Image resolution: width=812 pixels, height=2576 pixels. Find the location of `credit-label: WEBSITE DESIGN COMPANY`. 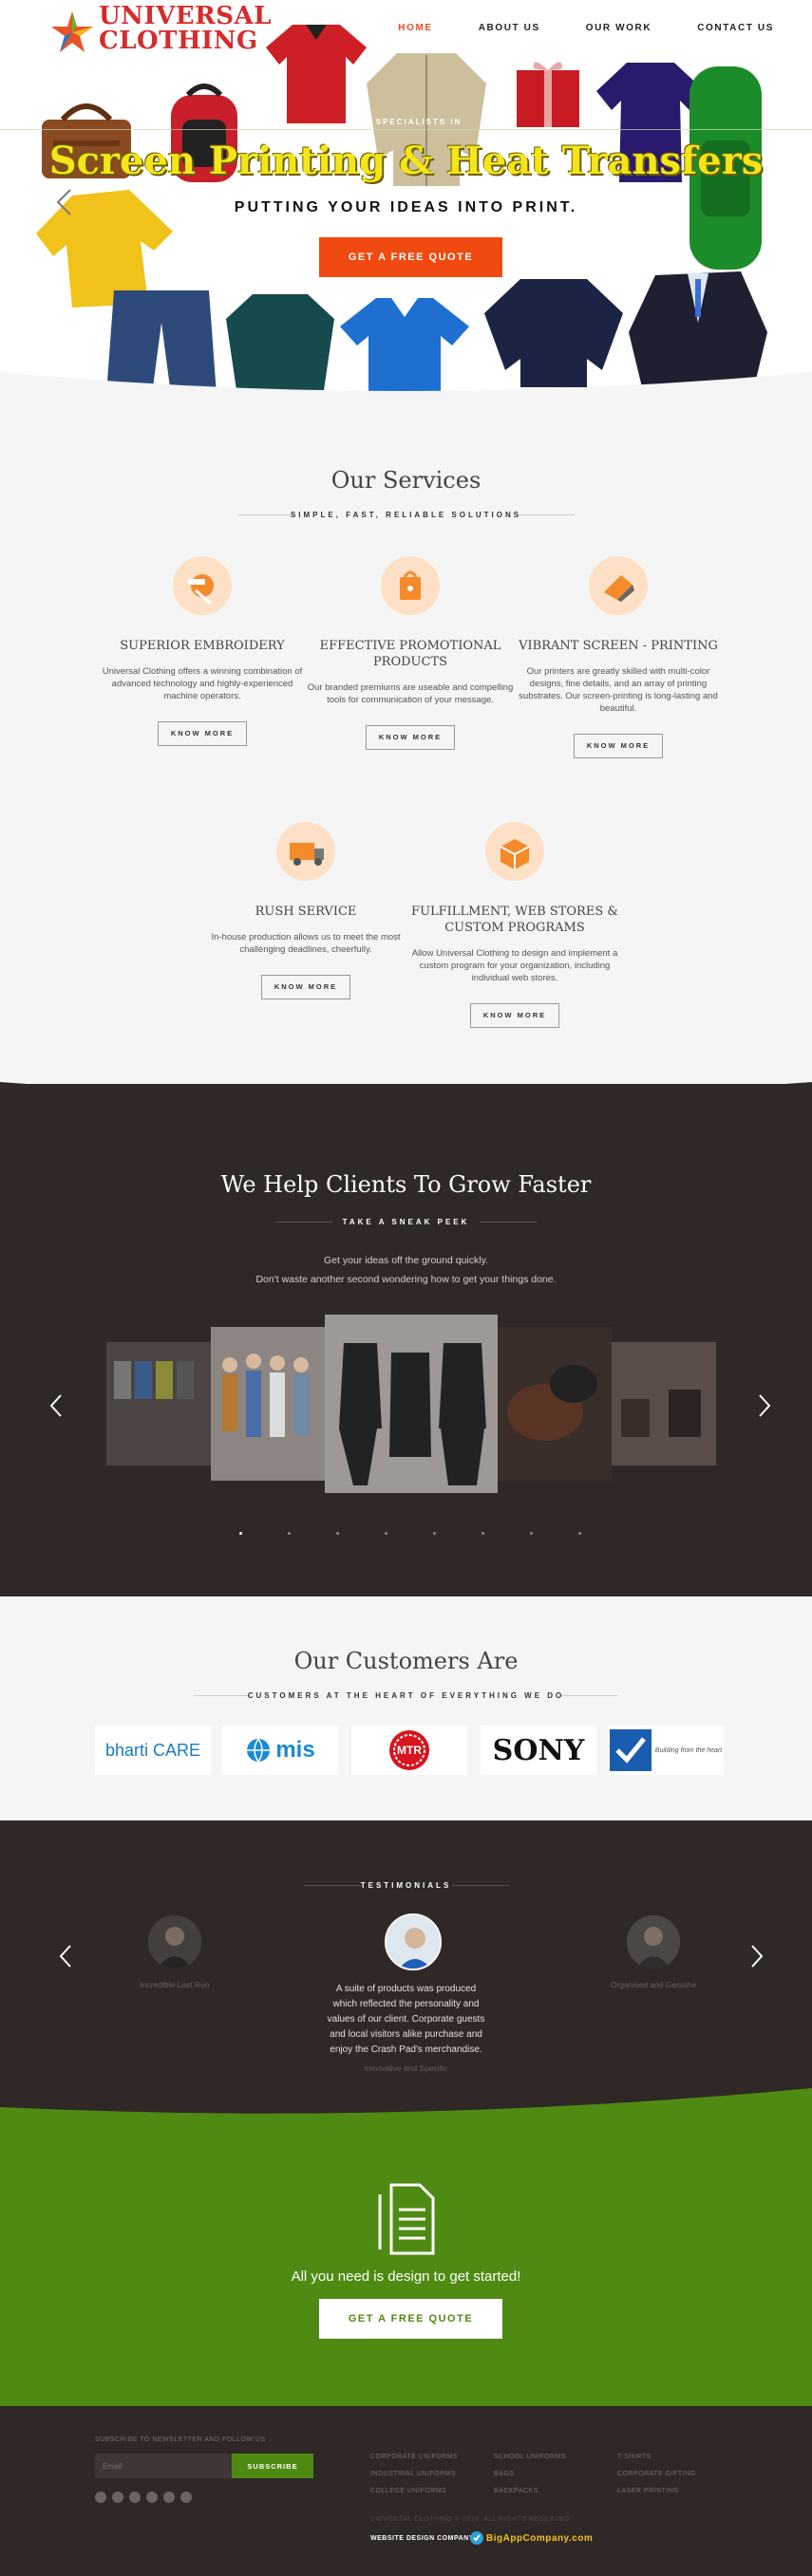

credit-label: WEBSITE DESIGN COMPANY is located at coordinates (422, 2538).